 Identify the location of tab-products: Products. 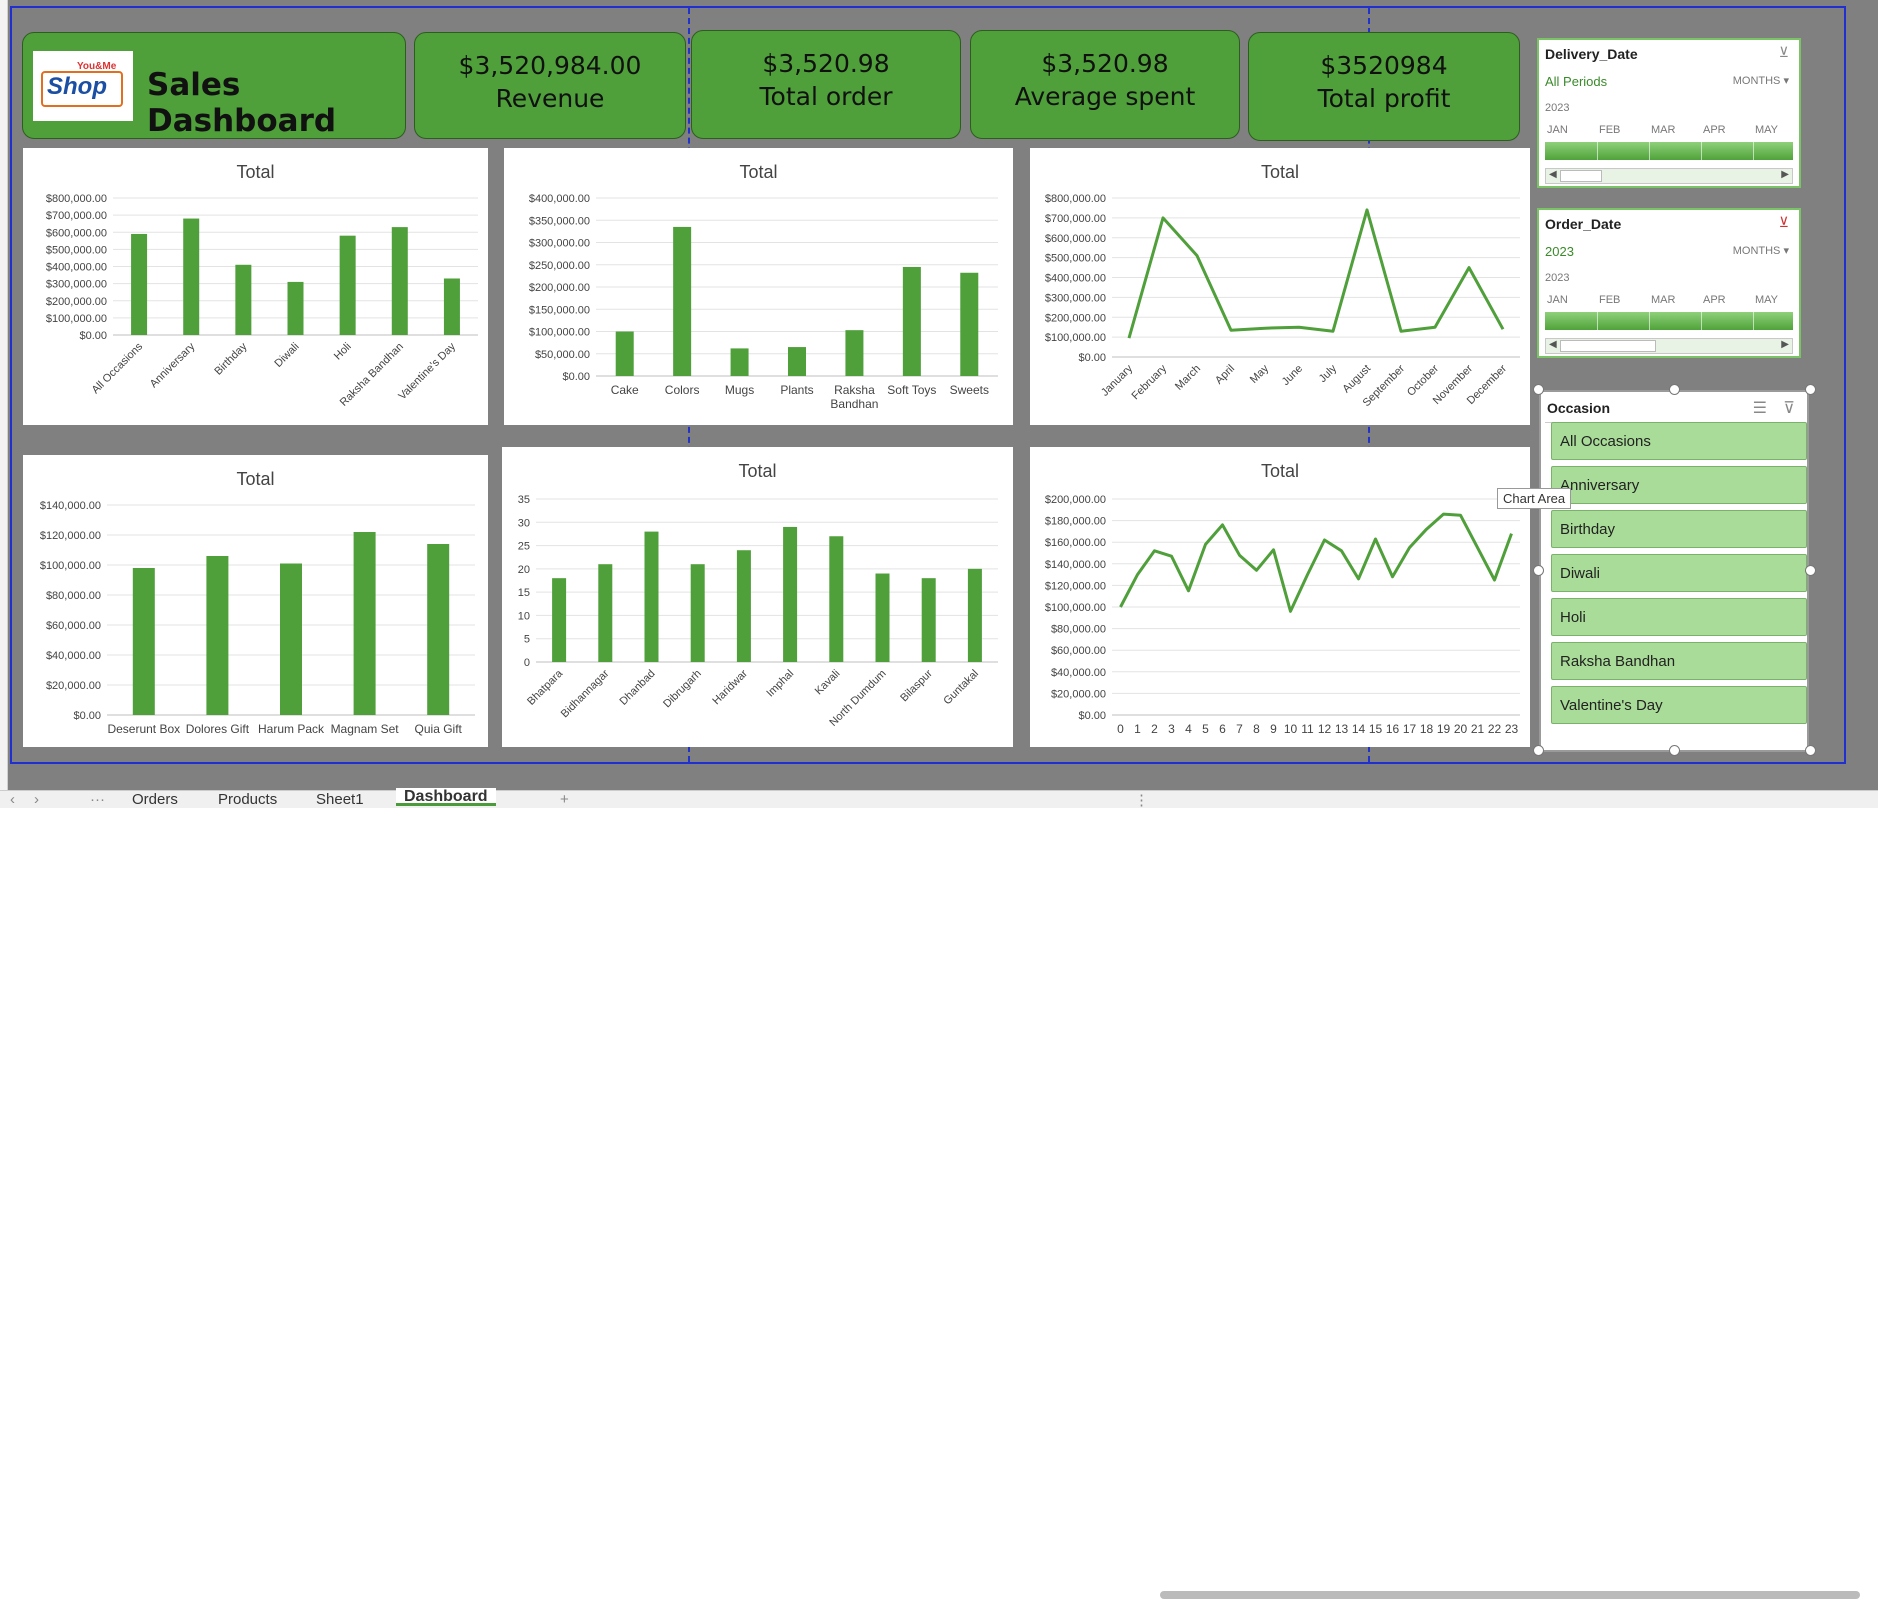
(247, 800).